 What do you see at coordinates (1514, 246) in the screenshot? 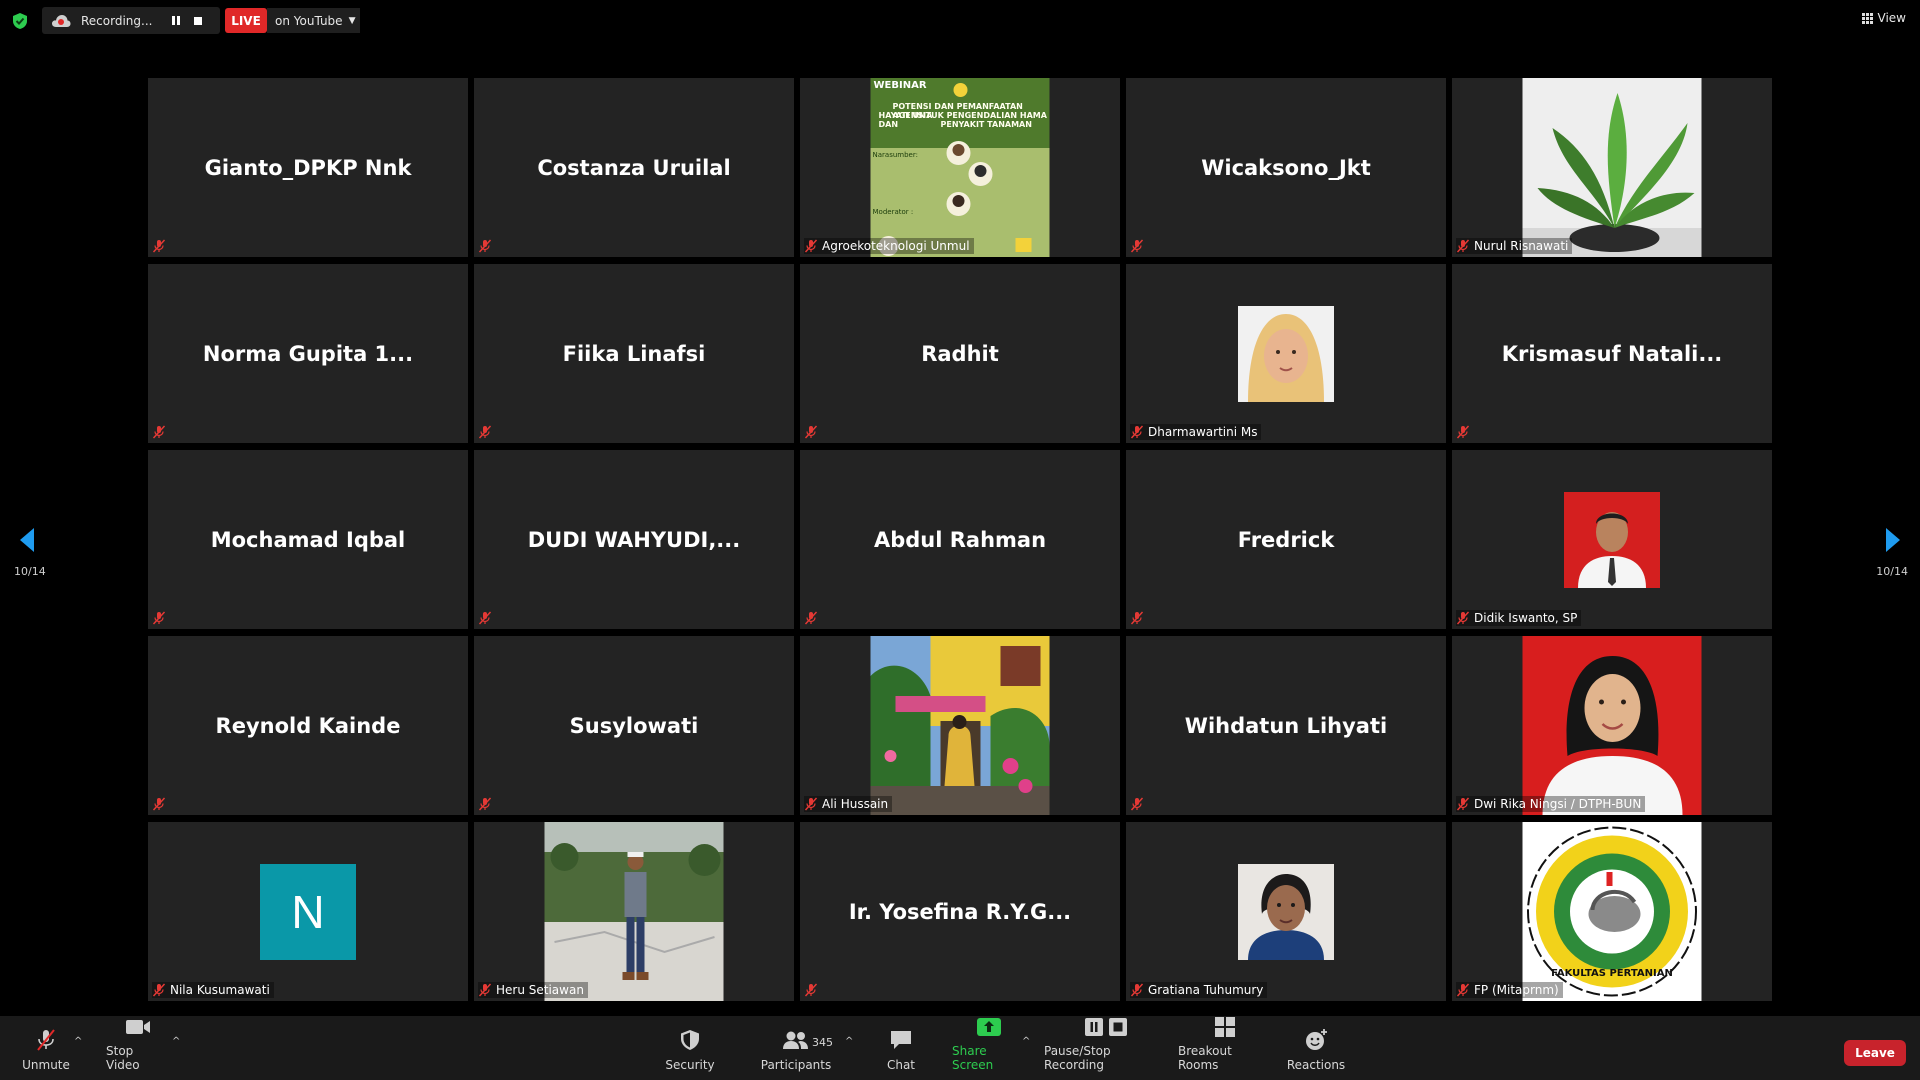
I see `participant-label: Nurul Risnawati` at bounding box center [1514, 246].